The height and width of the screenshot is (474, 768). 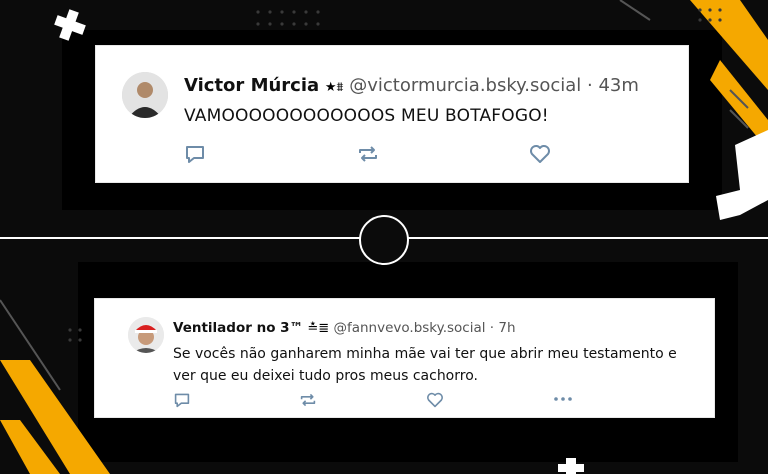 What do you see at coordinates (251, 85) in the screenshot?
I see `author-name: Victor Múrcia` at bounding box center [251, 85].